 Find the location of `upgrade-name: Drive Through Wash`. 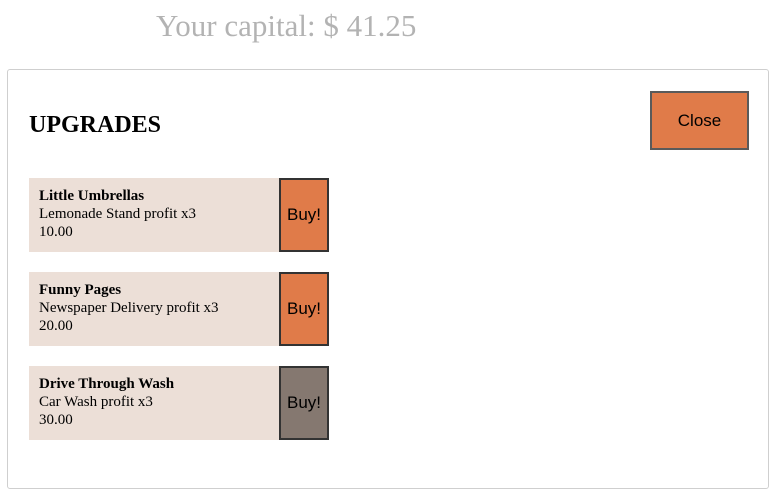

upgrade-name: Drive Through Wash is located at coordinates (107, 384).